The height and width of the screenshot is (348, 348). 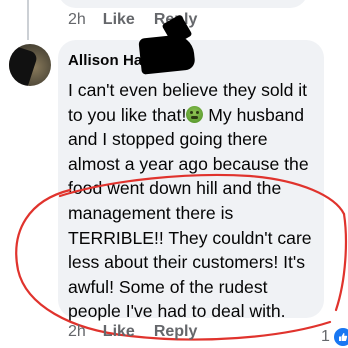 I want to click on comment-reply-button: Reply, so click(x=176, y=332).